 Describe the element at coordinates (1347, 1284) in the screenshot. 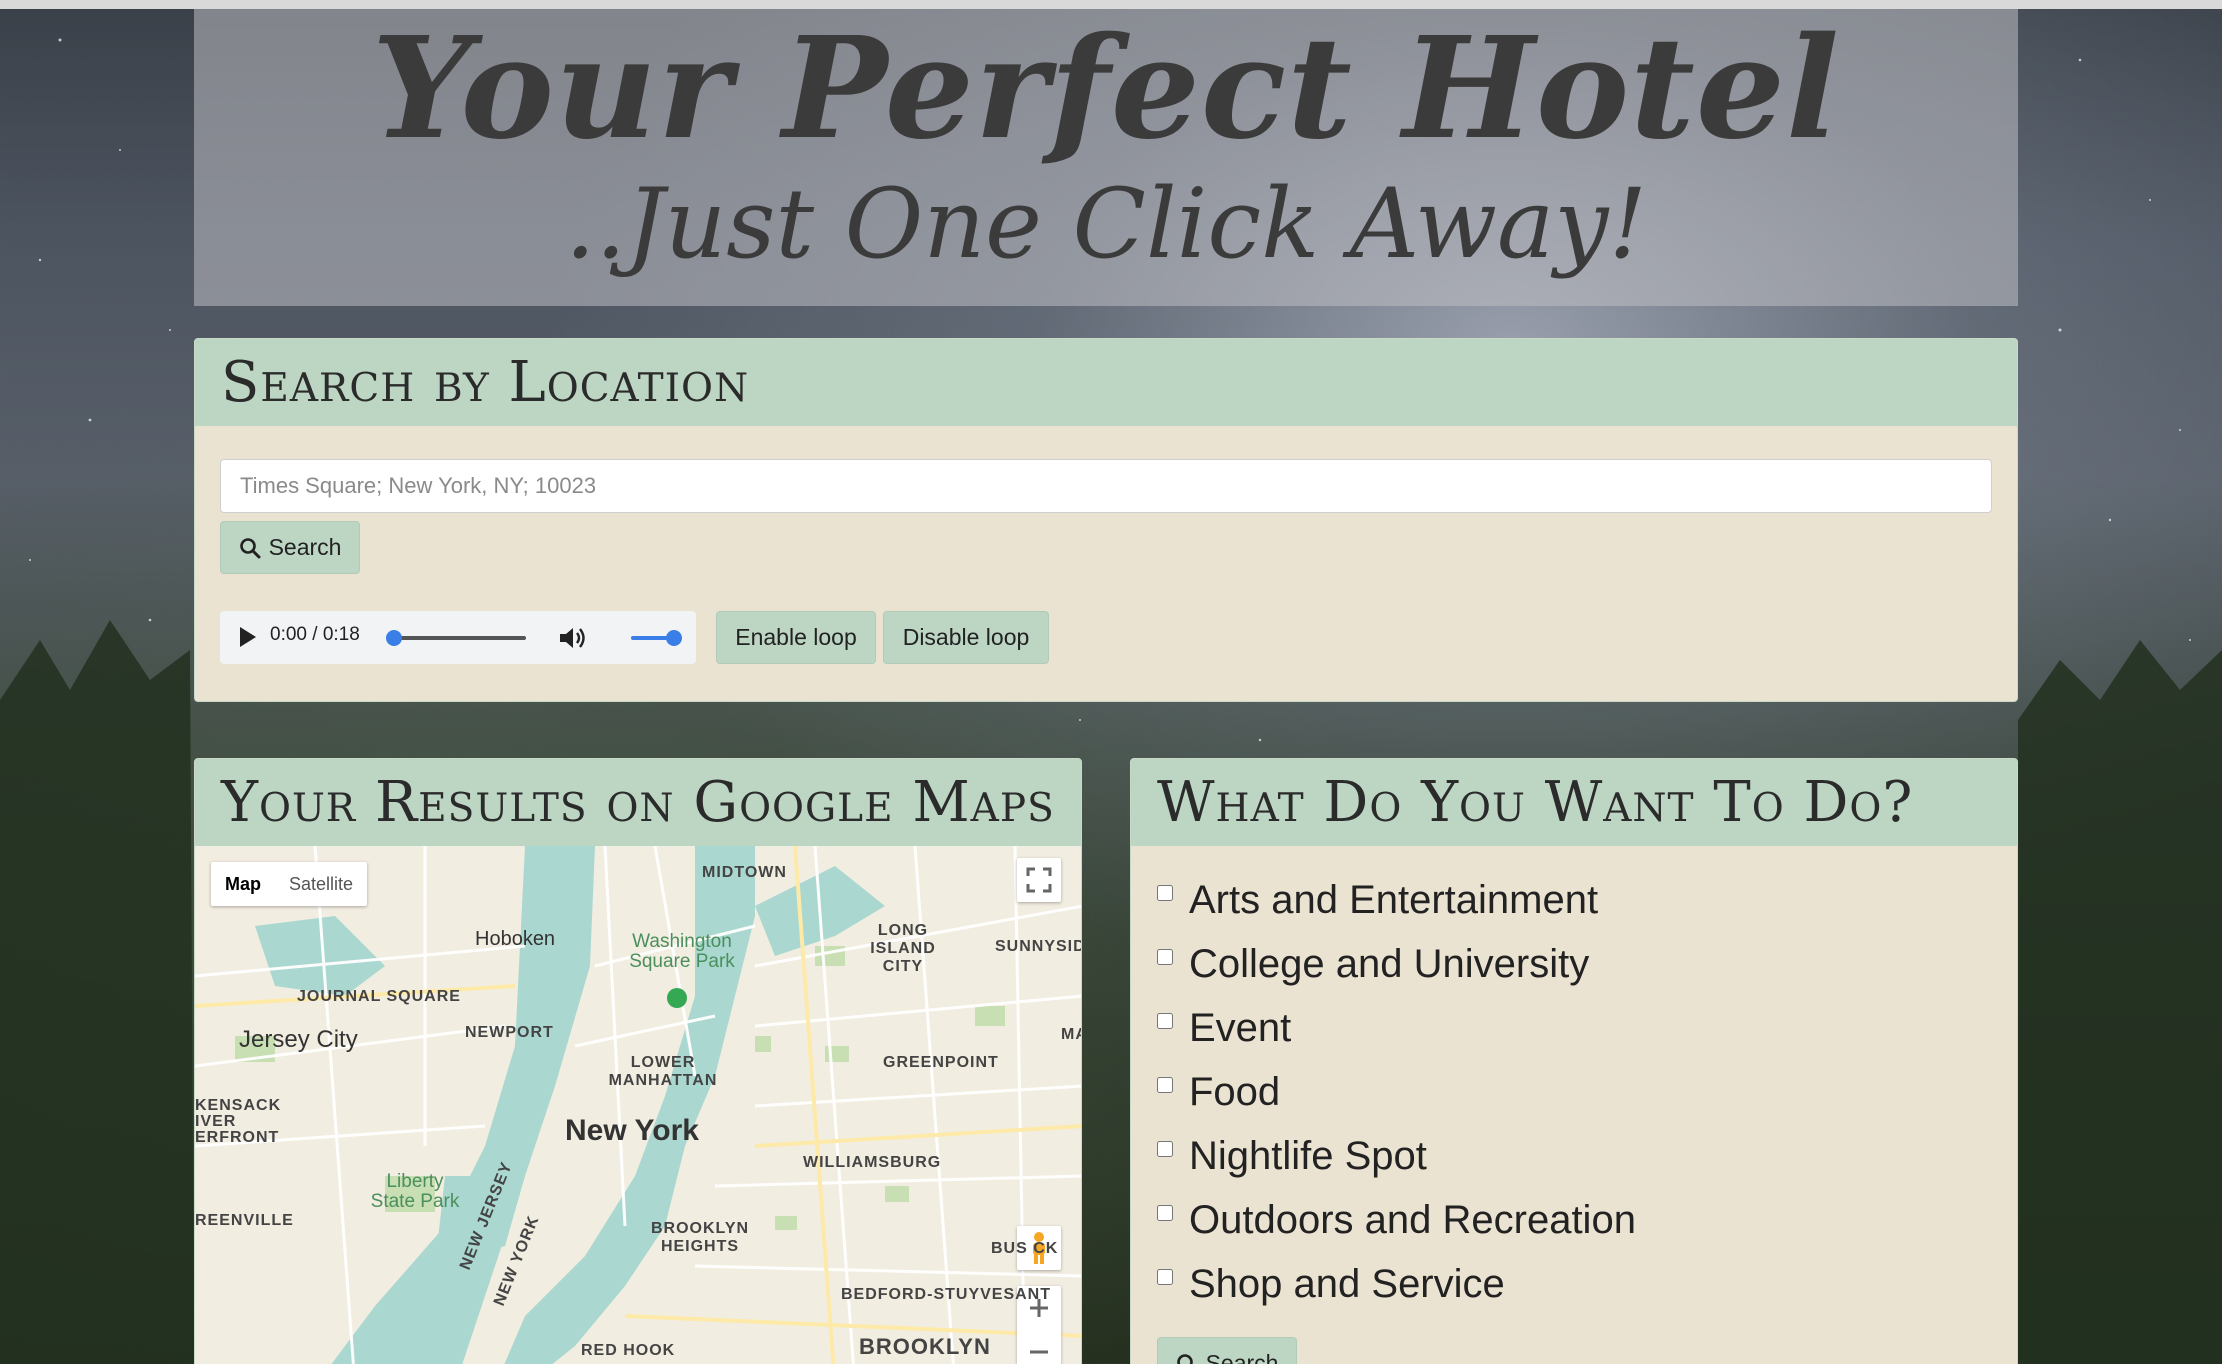

I see `category-label: Shop and Service` at that location.